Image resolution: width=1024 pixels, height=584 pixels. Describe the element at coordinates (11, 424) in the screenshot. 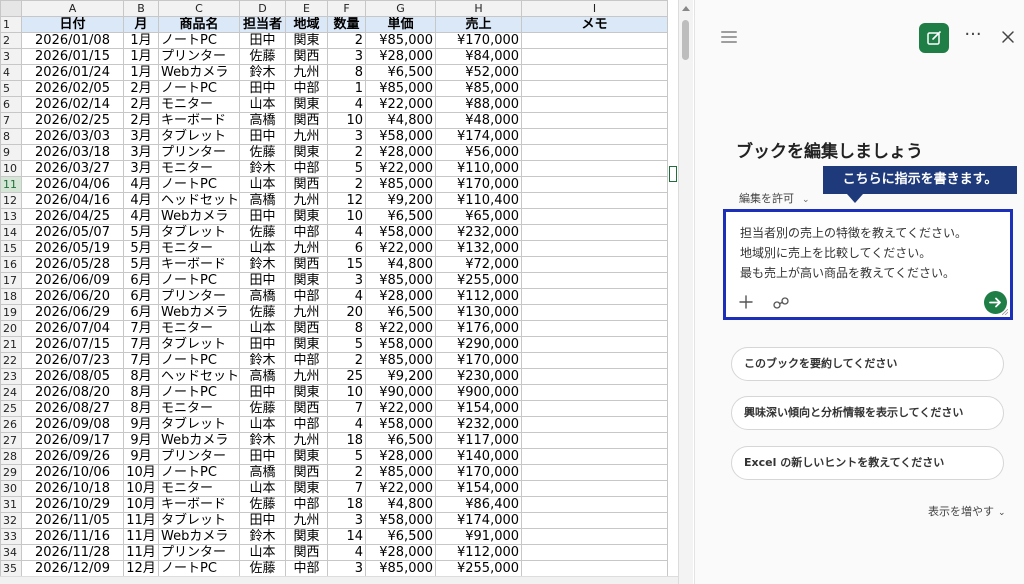

I see `row-header: 26` at that location.